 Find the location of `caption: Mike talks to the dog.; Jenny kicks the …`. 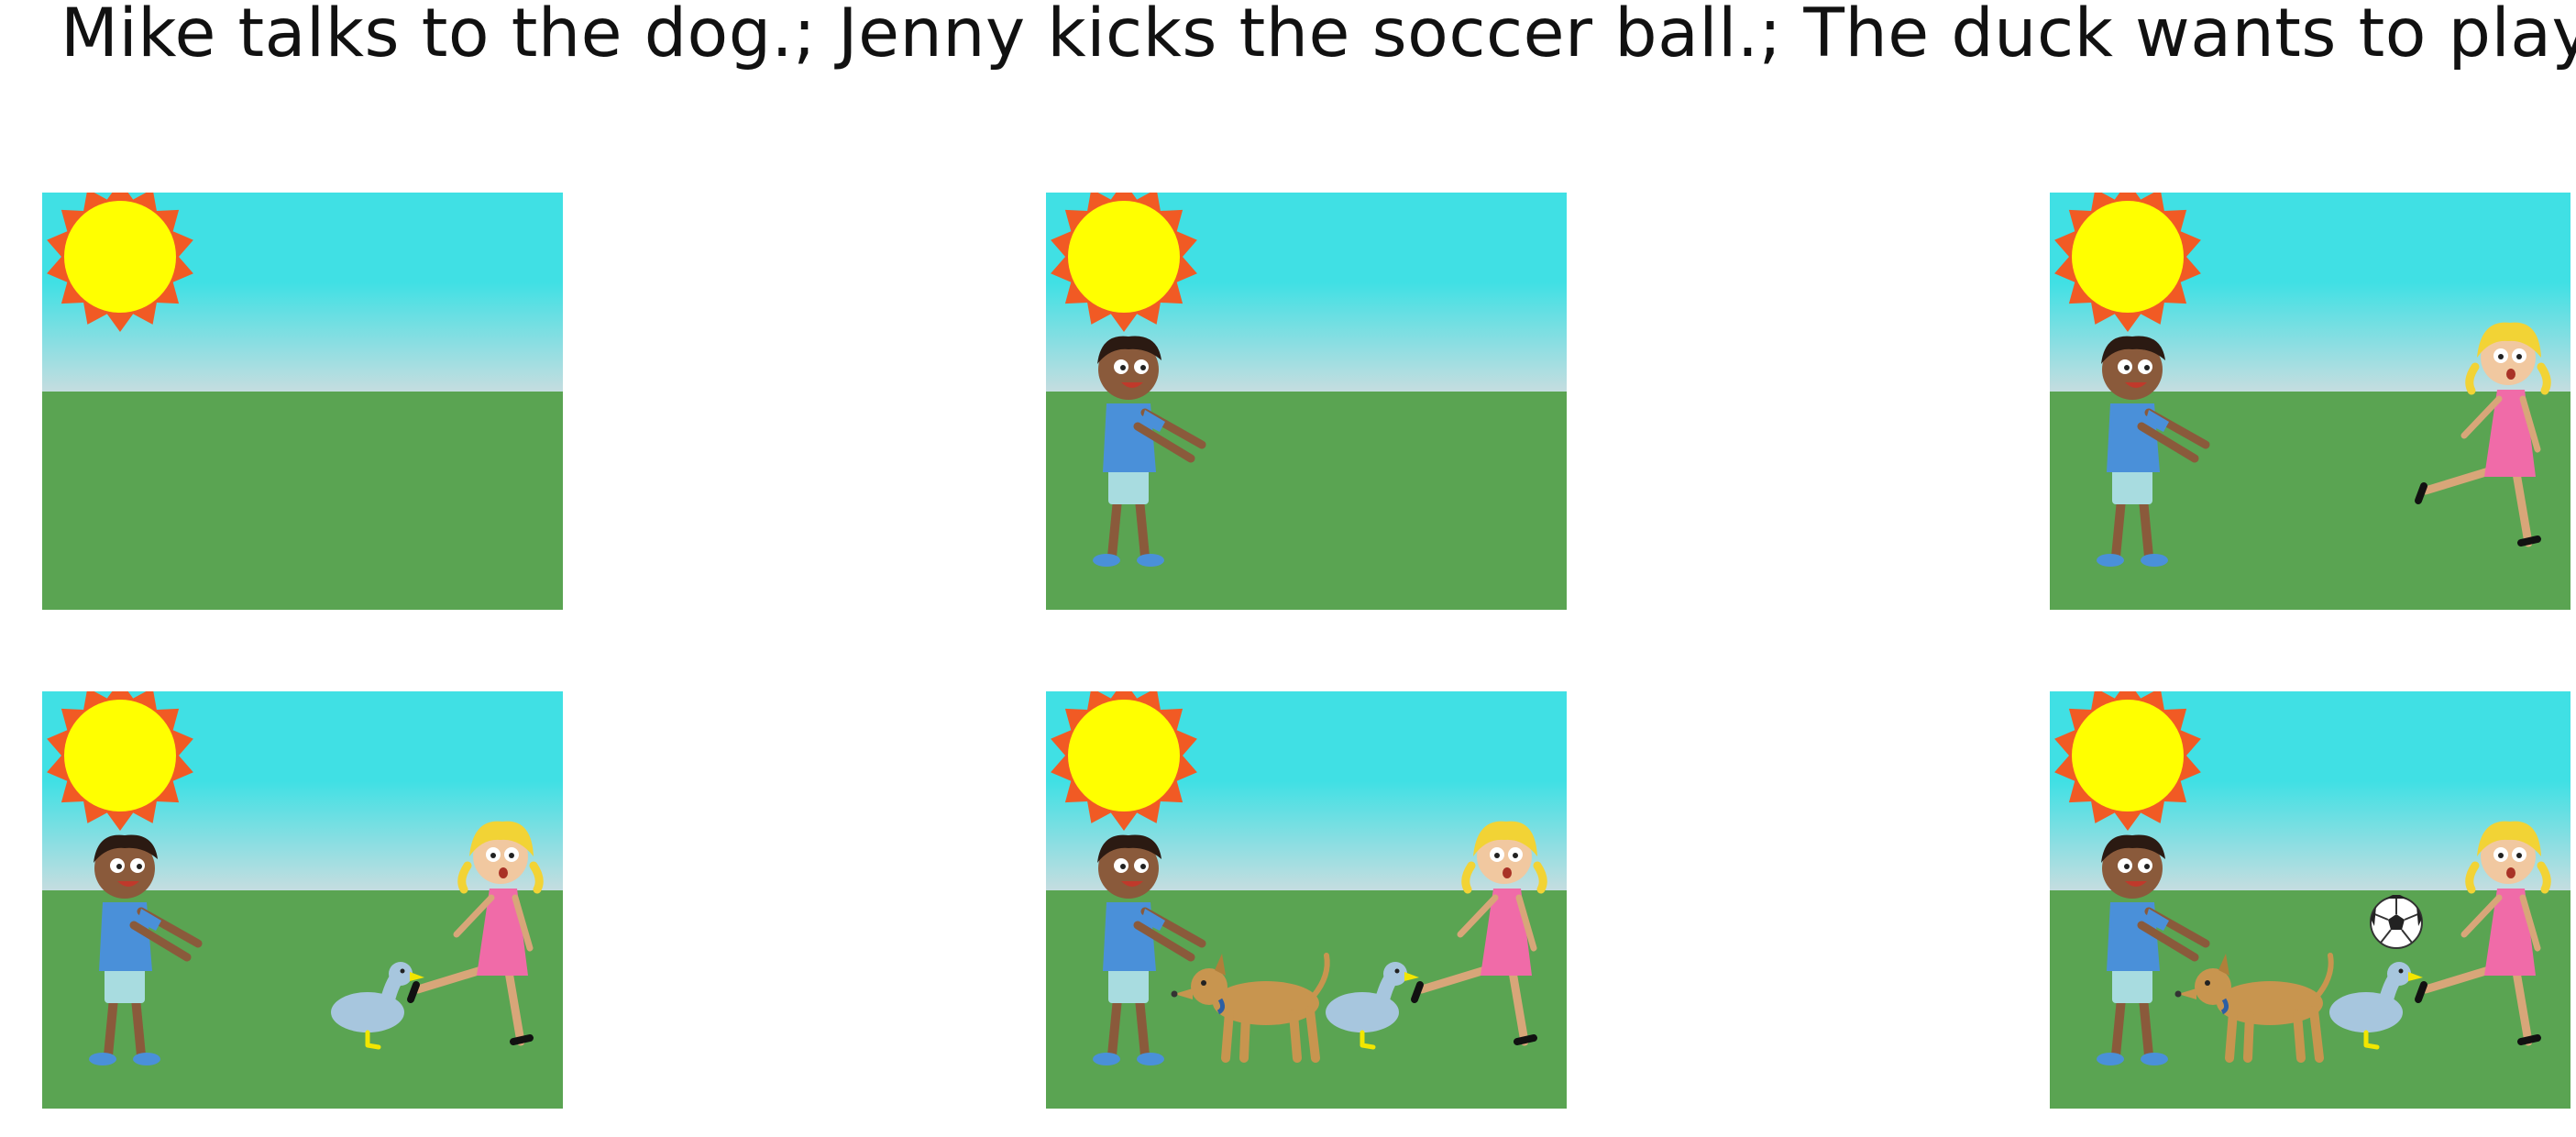

caption: Mike talks to the dog.; Jenny kicks the … is located at coordinates (1318, 36).